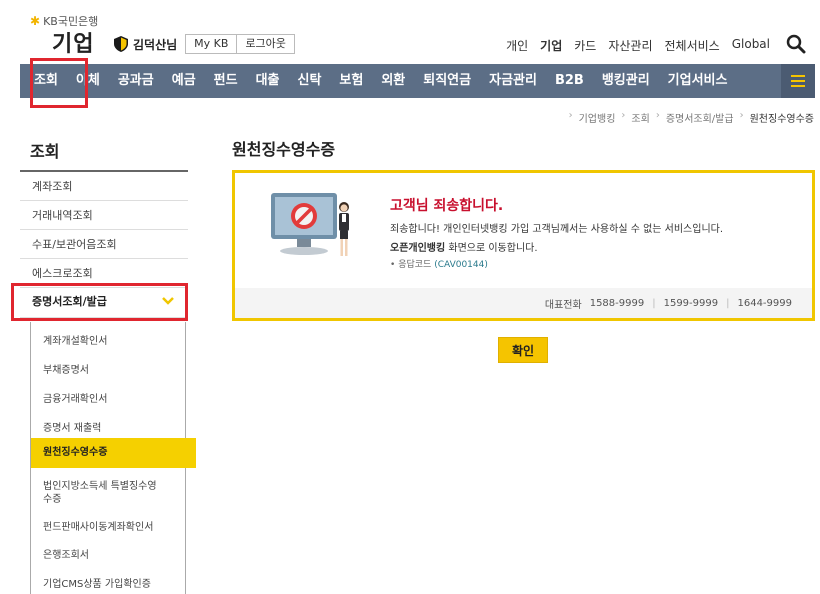  I want to click on phone-number: 1588-9999, so click(617, 303).